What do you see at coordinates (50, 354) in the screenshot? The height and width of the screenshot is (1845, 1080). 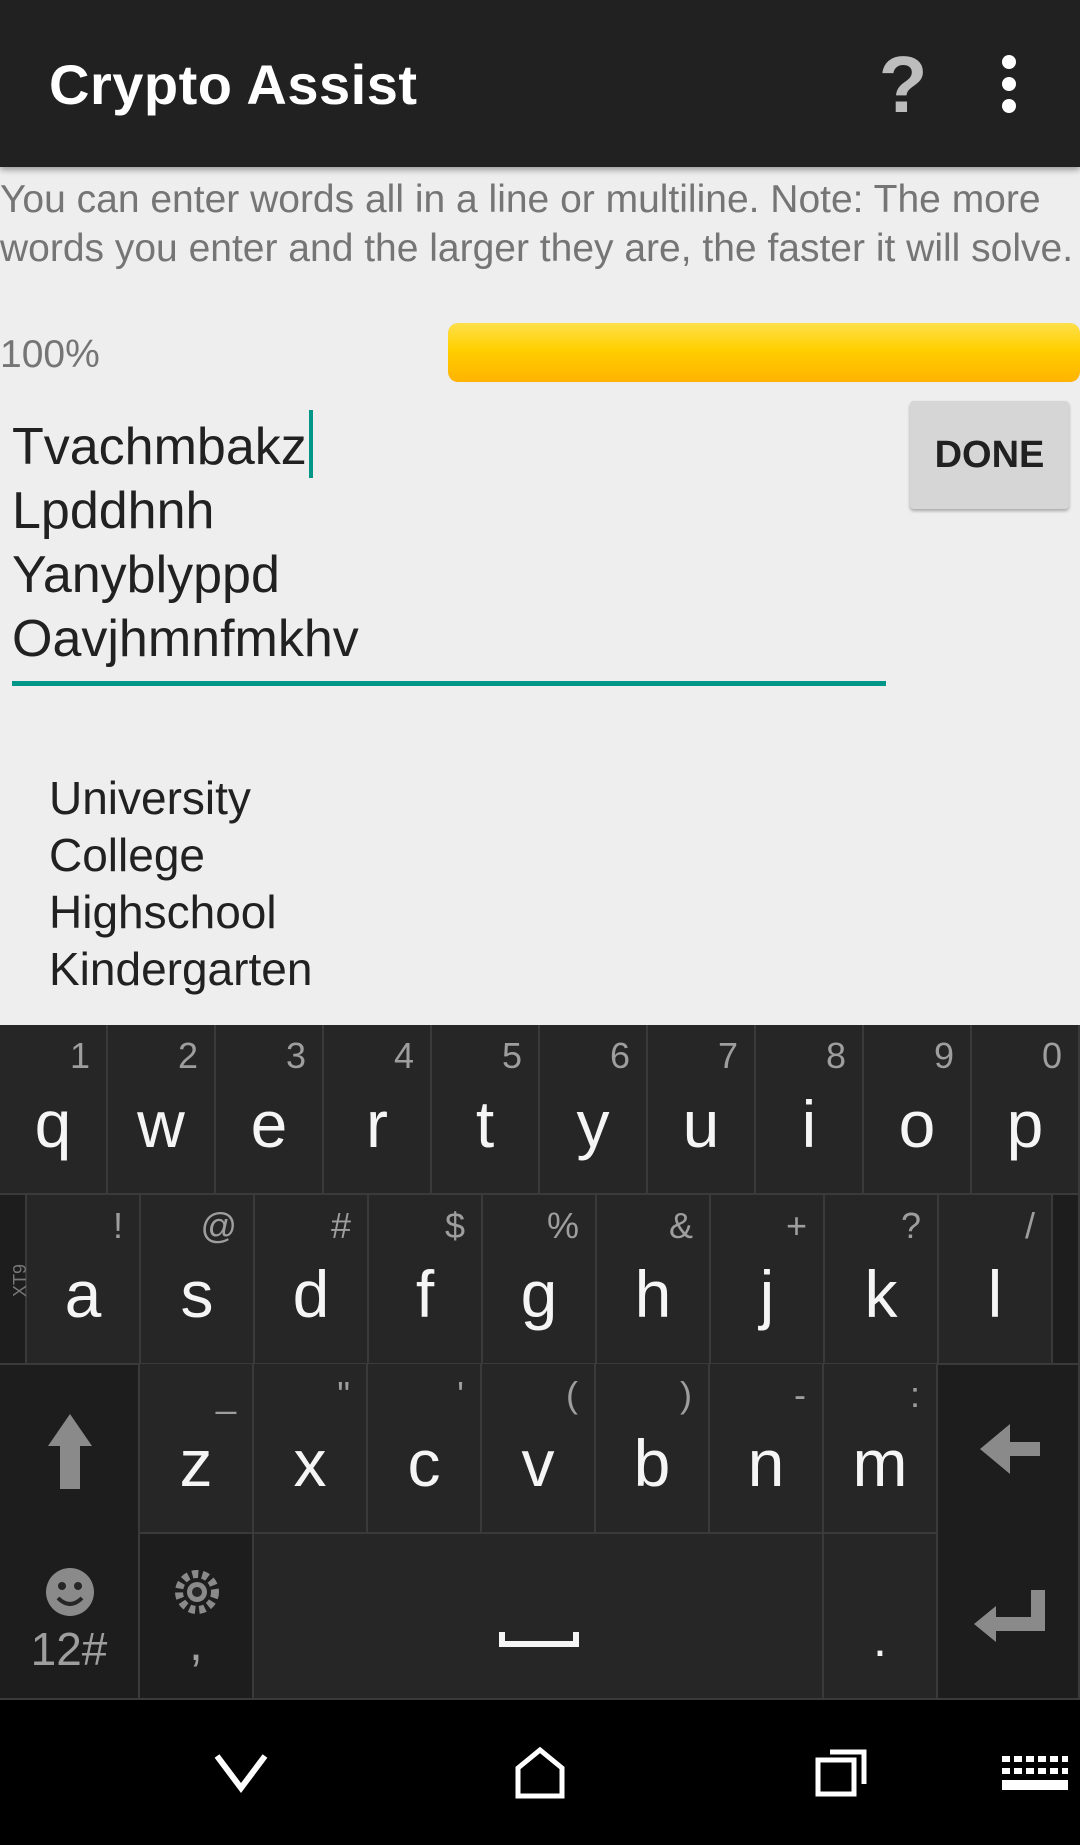 I see `progress-label: 100%` at bounding box center [50, 354].